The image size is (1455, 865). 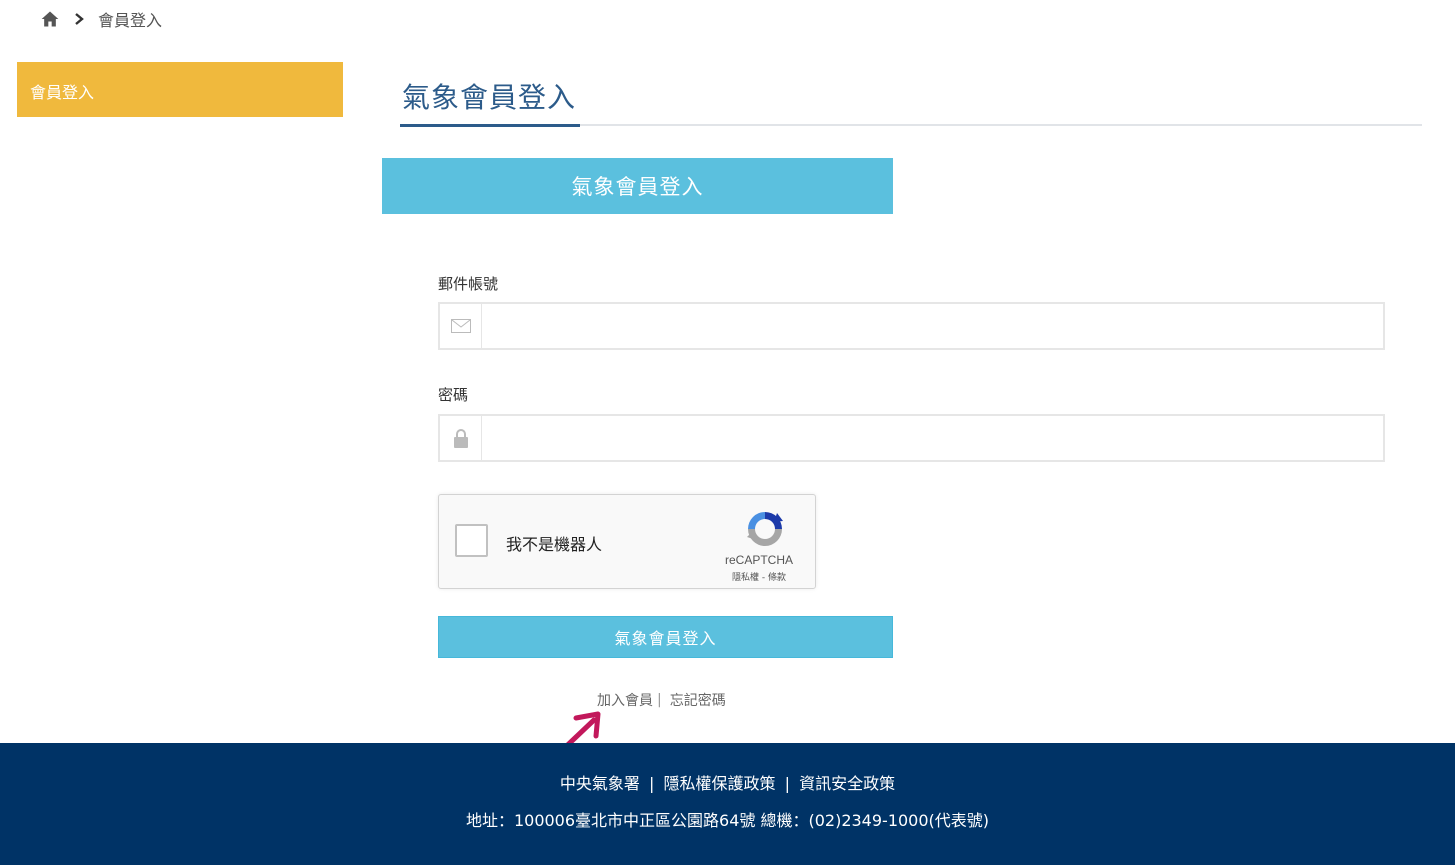 I want to click on chevron-right-icon, so click(x=79, y=19).